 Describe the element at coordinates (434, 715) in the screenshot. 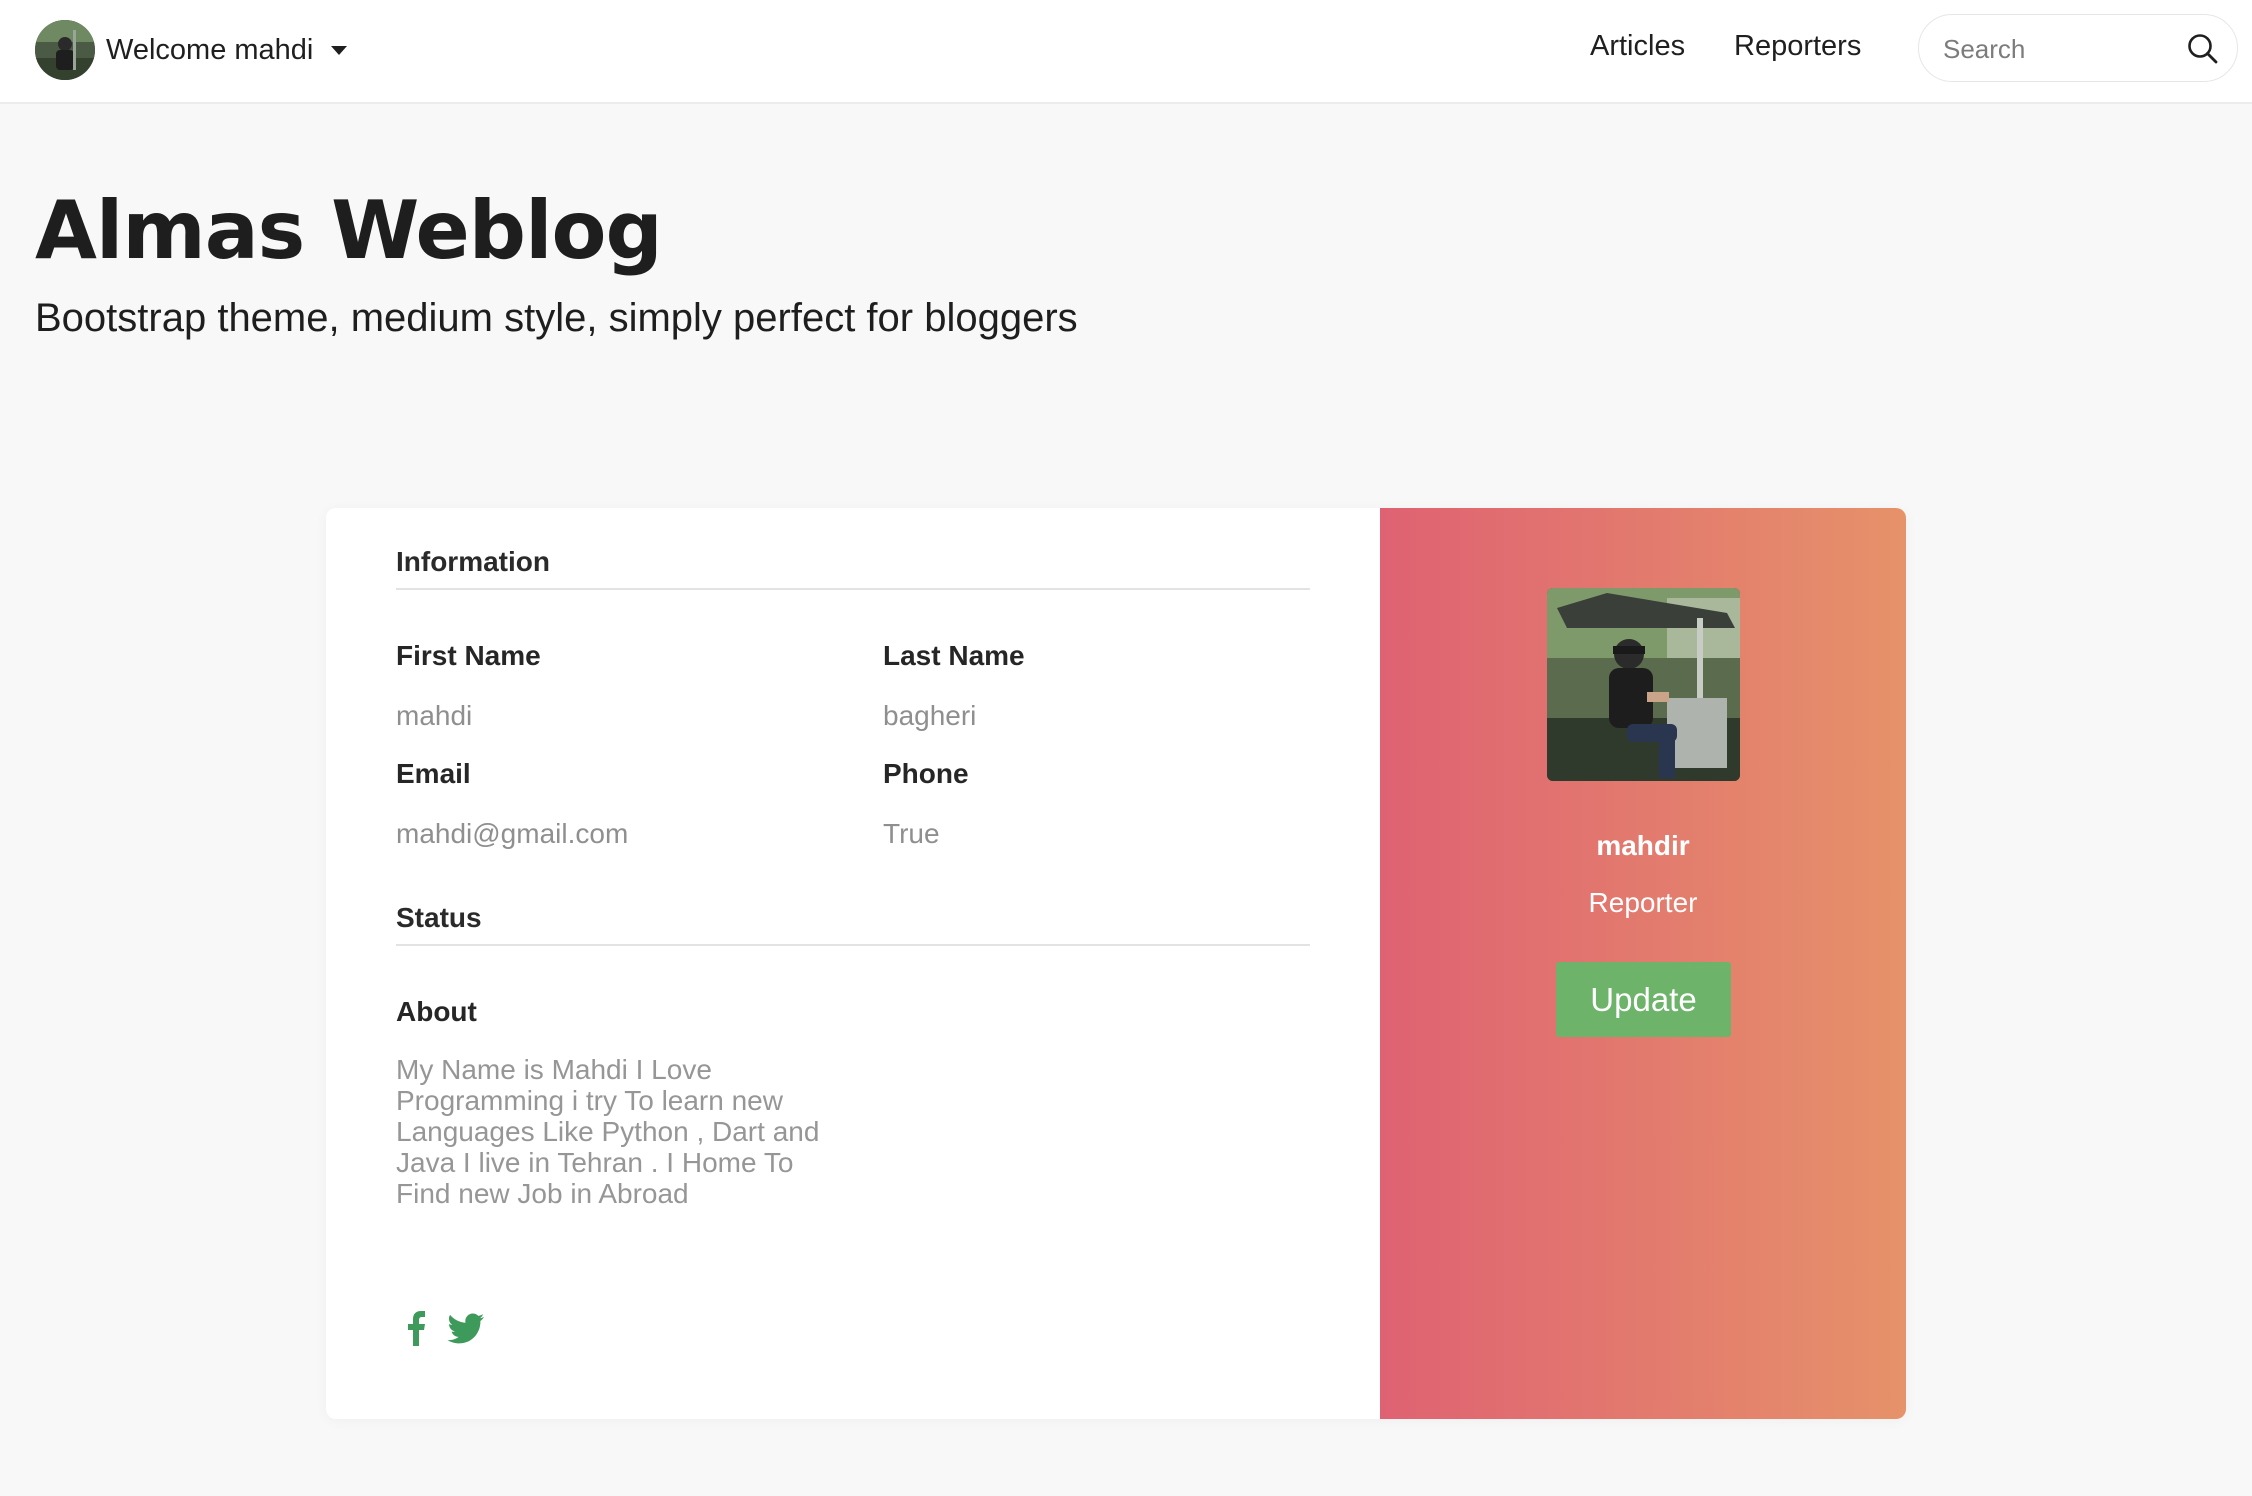

I see `first-name-value: mahdi` at that location.